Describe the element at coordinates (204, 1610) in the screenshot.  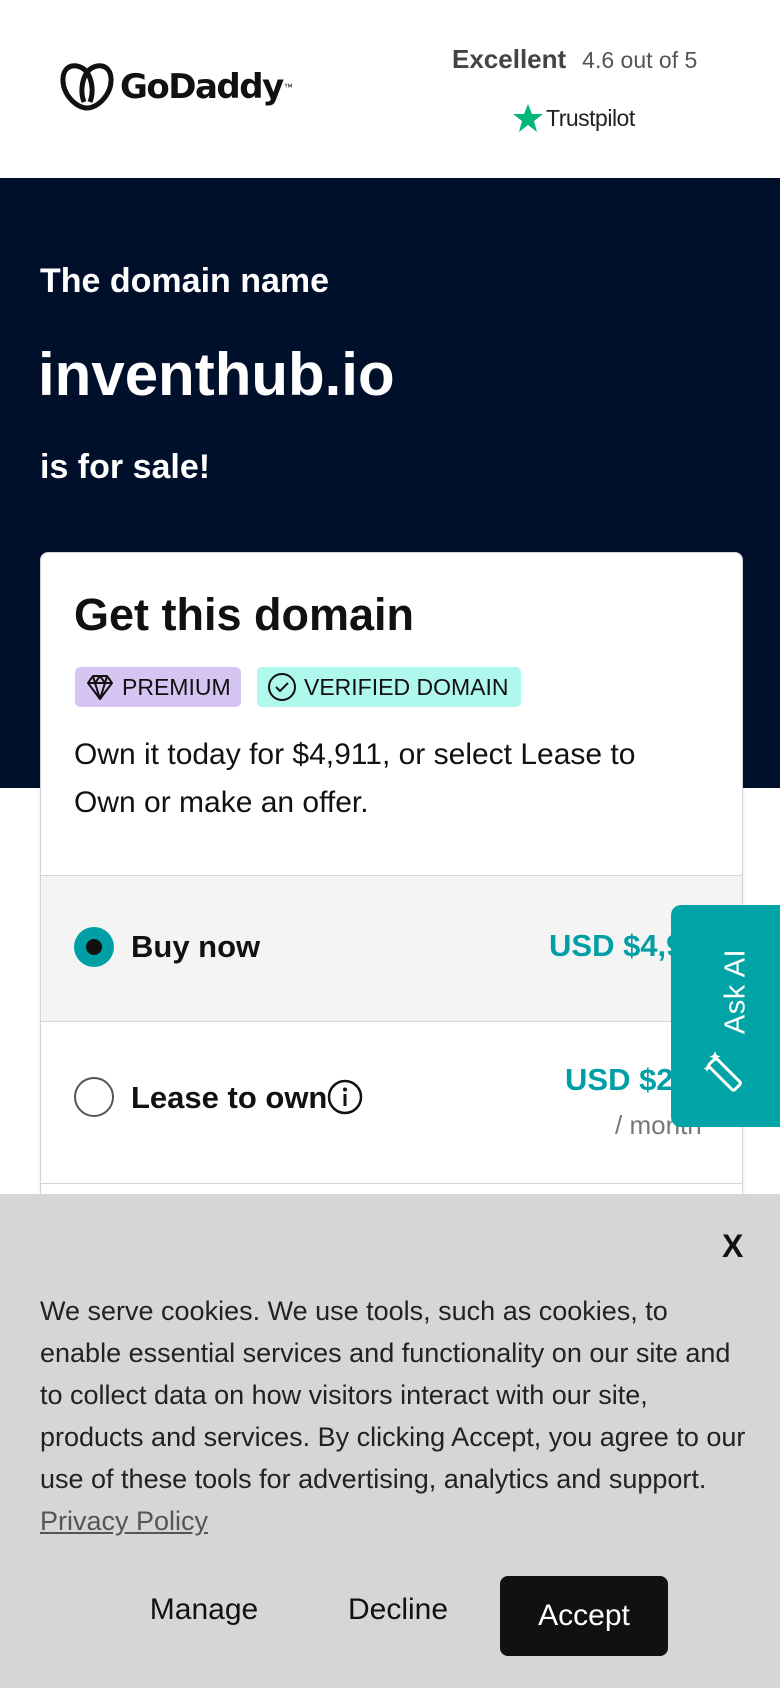
I see `manage-button: Manage` at that location.